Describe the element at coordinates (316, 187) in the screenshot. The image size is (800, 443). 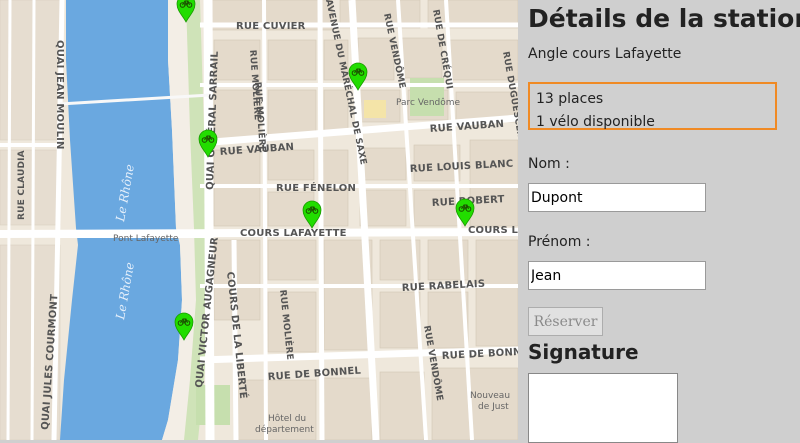
I see `street-label-rue-fenelon: RUE FÉNELON` at that location.